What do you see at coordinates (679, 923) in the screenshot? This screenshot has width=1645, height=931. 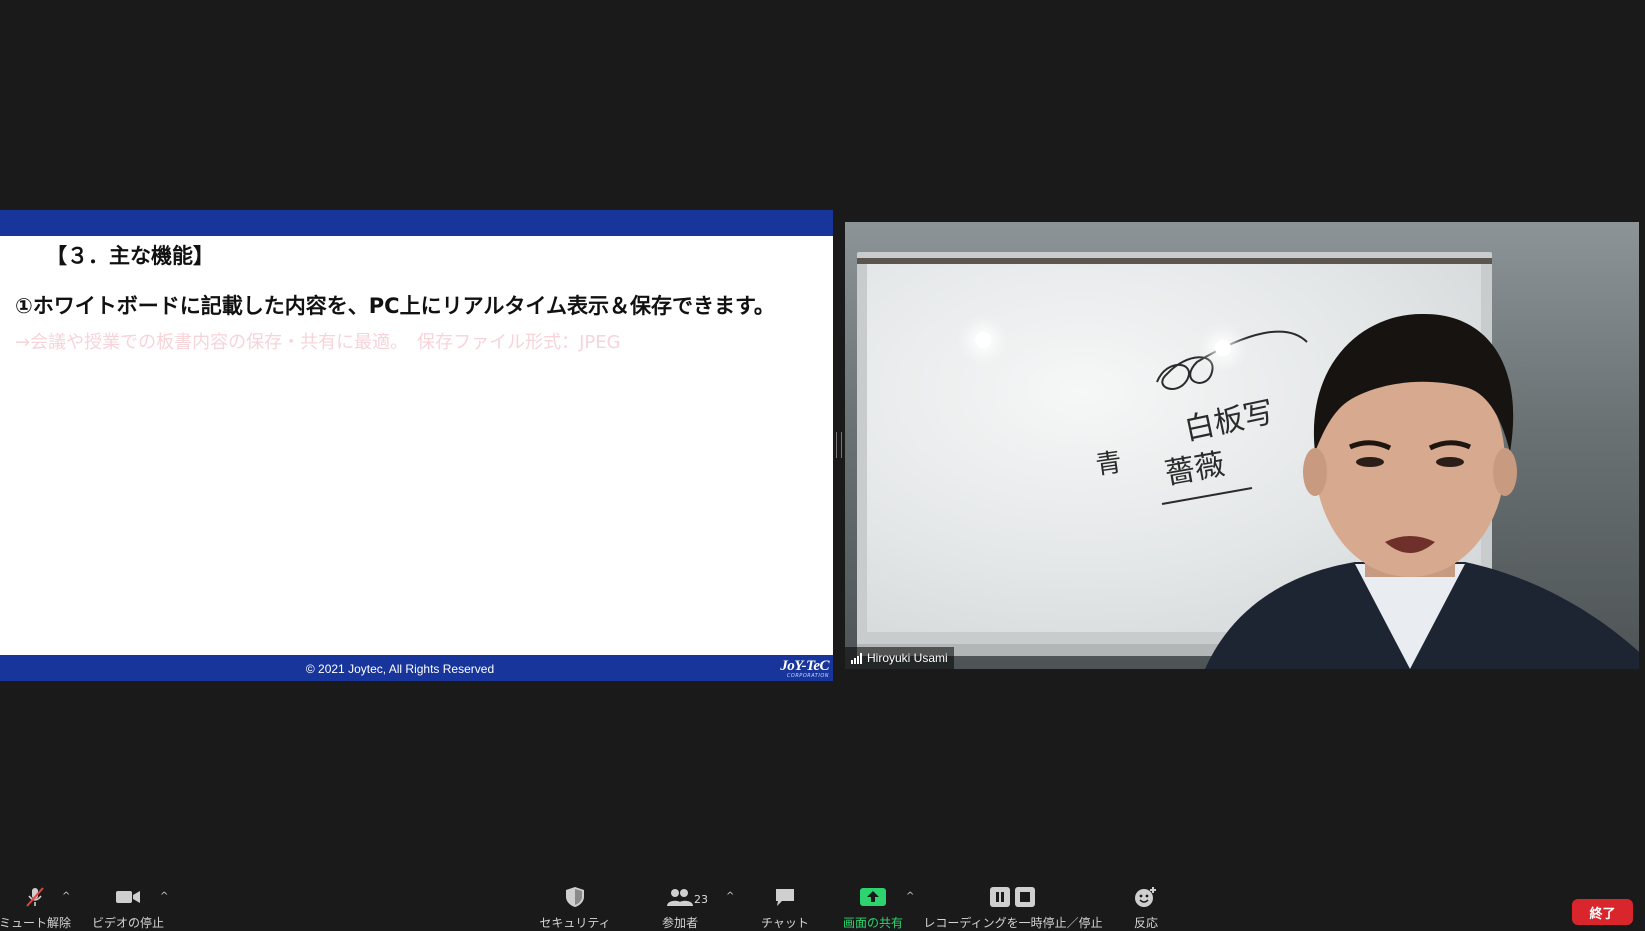 I see `participants-label: 参加者` at bounding box center [679, 923].